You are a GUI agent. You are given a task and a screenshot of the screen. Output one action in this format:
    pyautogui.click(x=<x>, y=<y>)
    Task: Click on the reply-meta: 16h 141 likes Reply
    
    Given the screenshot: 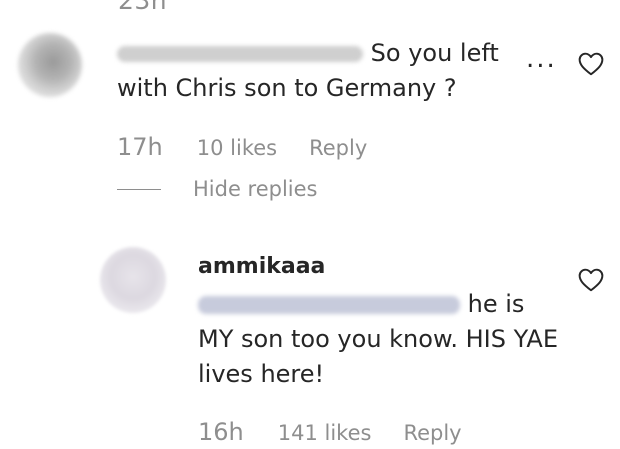 What is the action you would take?
    pyautogui.click(x=330, y=432)
    